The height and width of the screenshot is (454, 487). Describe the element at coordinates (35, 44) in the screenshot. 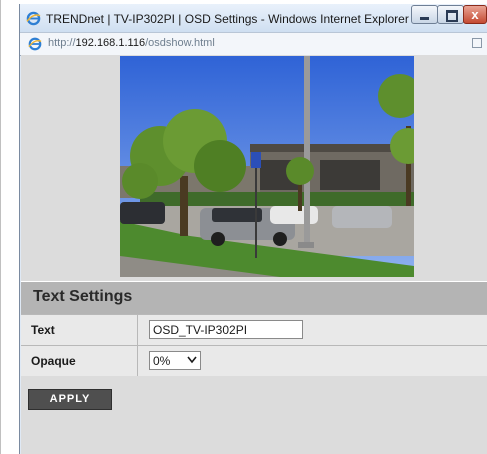

I see `ie-page-icon` at that location.